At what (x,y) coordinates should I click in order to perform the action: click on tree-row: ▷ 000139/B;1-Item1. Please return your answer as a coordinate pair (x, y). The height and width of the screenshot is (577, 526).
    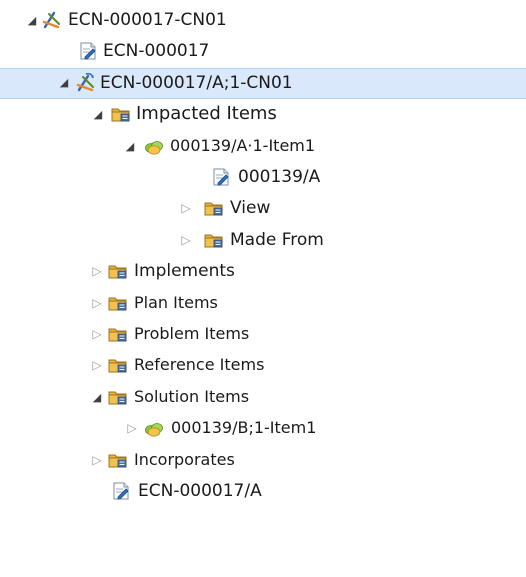
    Looking at the image, I should click on (263, 428).